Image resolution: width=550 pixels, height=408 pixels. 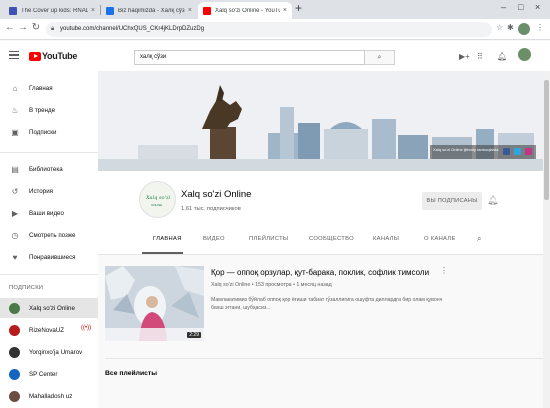 What do you see at coordinates (444, 270) in the screenshot?
I see `more-actions-icon: ⋮` at bounding box center [444, 270].